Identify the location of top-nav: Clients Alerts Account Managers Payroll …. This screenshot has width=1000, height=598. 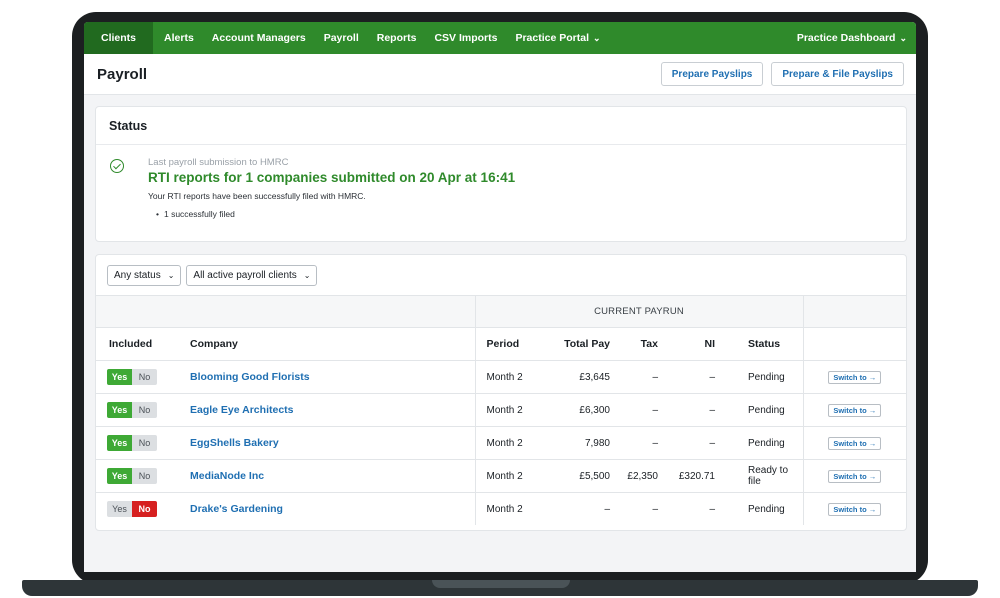
(500, 38).